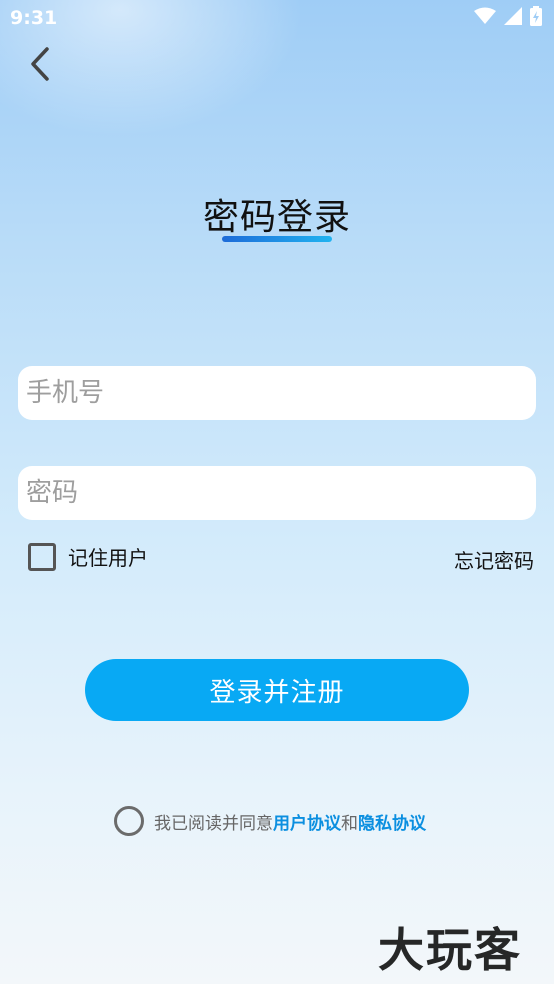 Image resolution: width=554 pixels, height=984 pixels. I want to click on phone-field, so click(277, 393).